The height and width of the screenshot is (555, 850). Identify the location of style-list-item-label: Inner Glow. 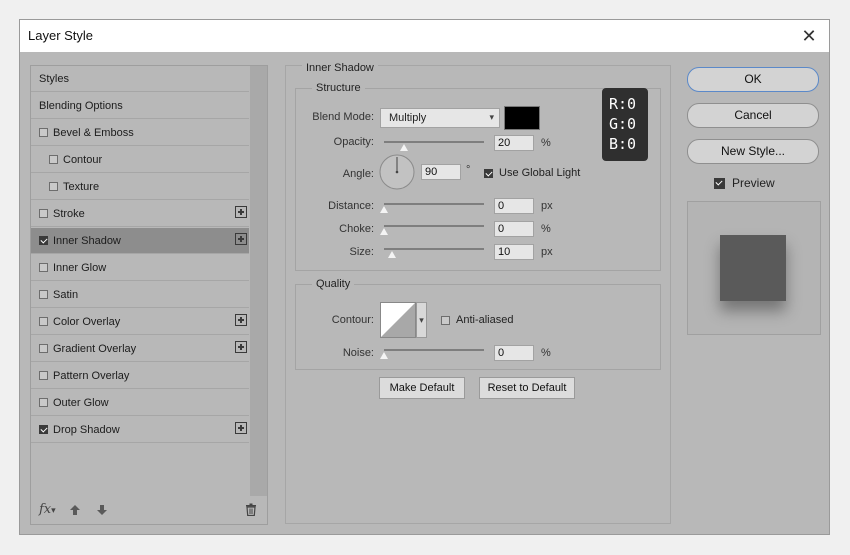
(80, 267).